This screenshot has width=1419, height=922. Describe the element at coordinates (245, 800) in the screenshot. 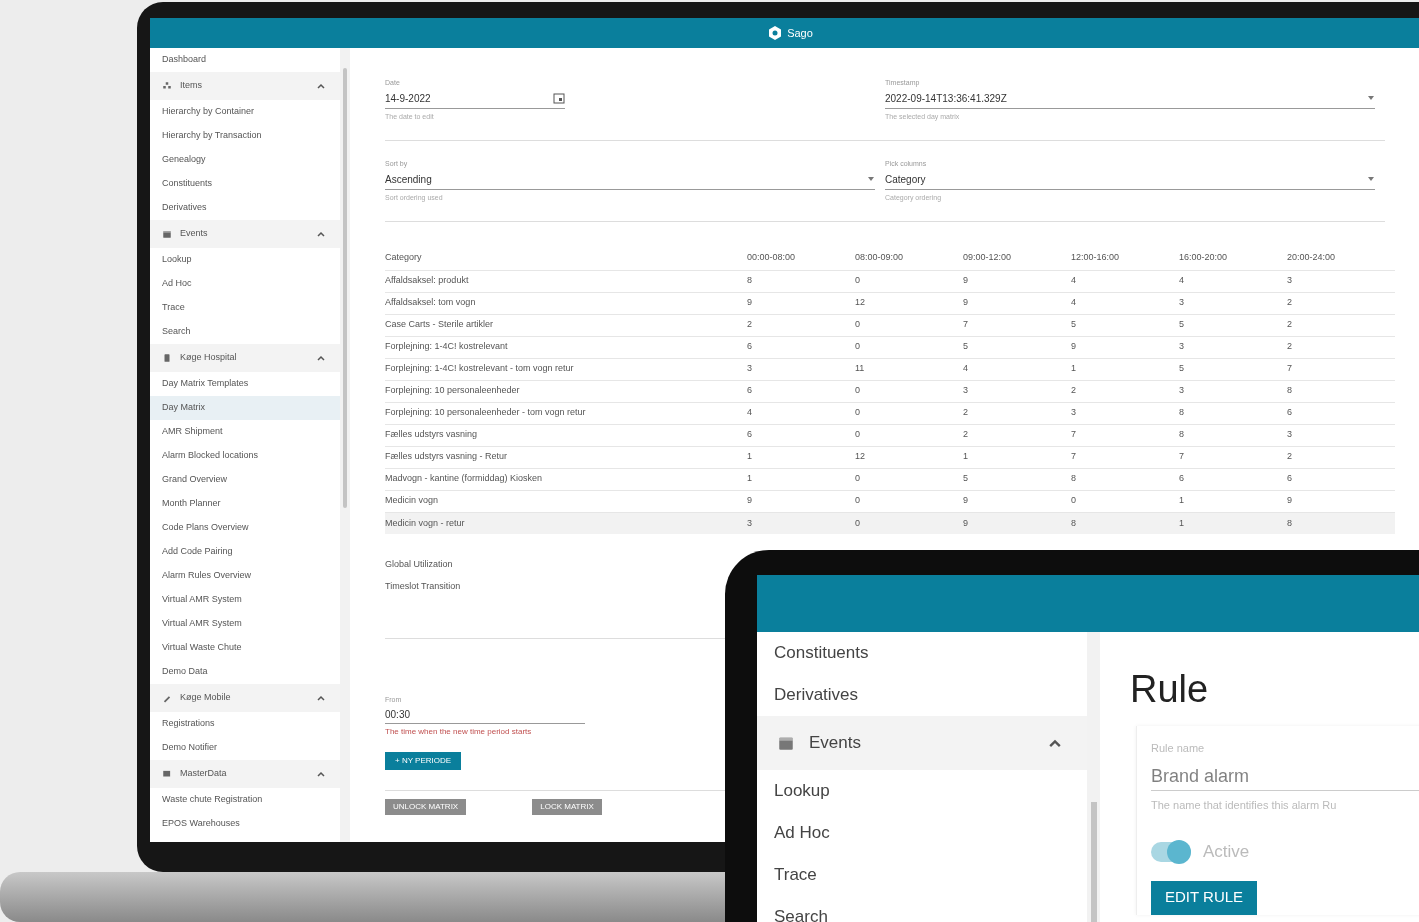

I see `sidebar-item: Waste chute Registration` at that location.